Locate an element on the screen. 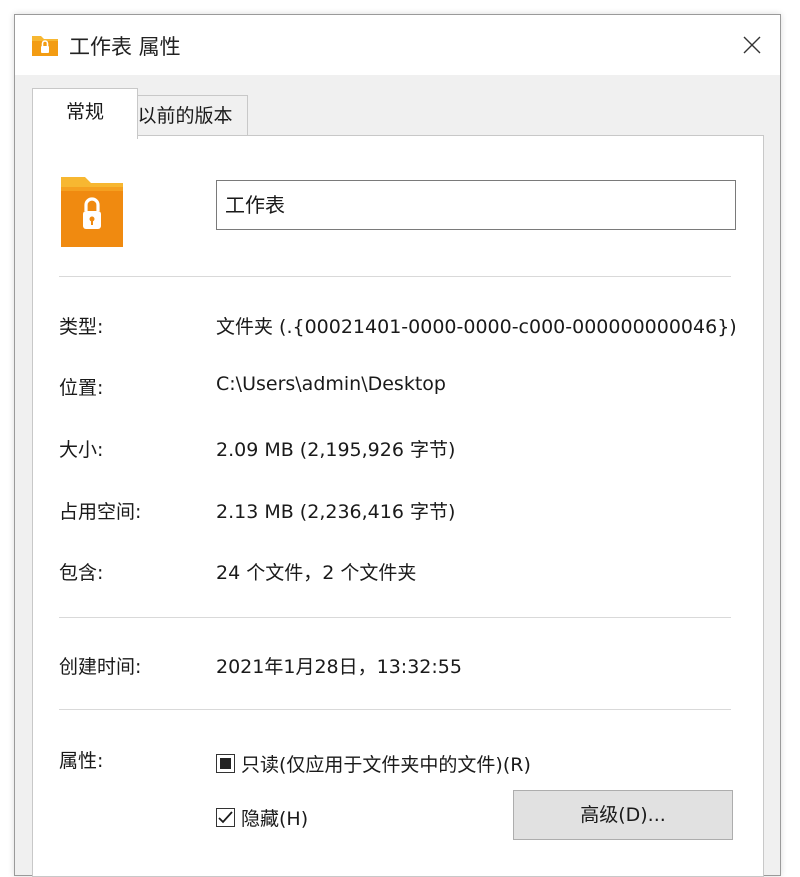  hidden-checkbox-row: 隐藏(H) is located at coordinates (262, 817).